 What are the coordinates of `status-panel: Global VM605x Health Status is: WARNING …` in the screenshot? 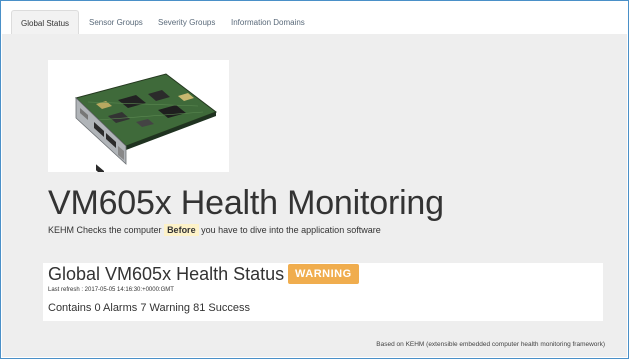 It's located at (323, 292).